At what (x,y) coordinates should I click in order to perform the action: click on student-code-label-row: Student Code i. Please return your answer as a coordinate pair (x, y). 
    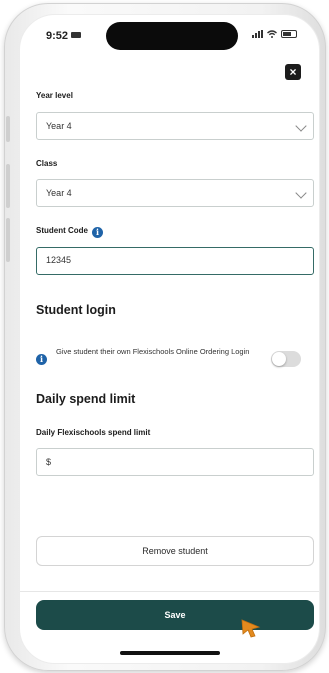
    Looking at the image, I should click on (69, 232).